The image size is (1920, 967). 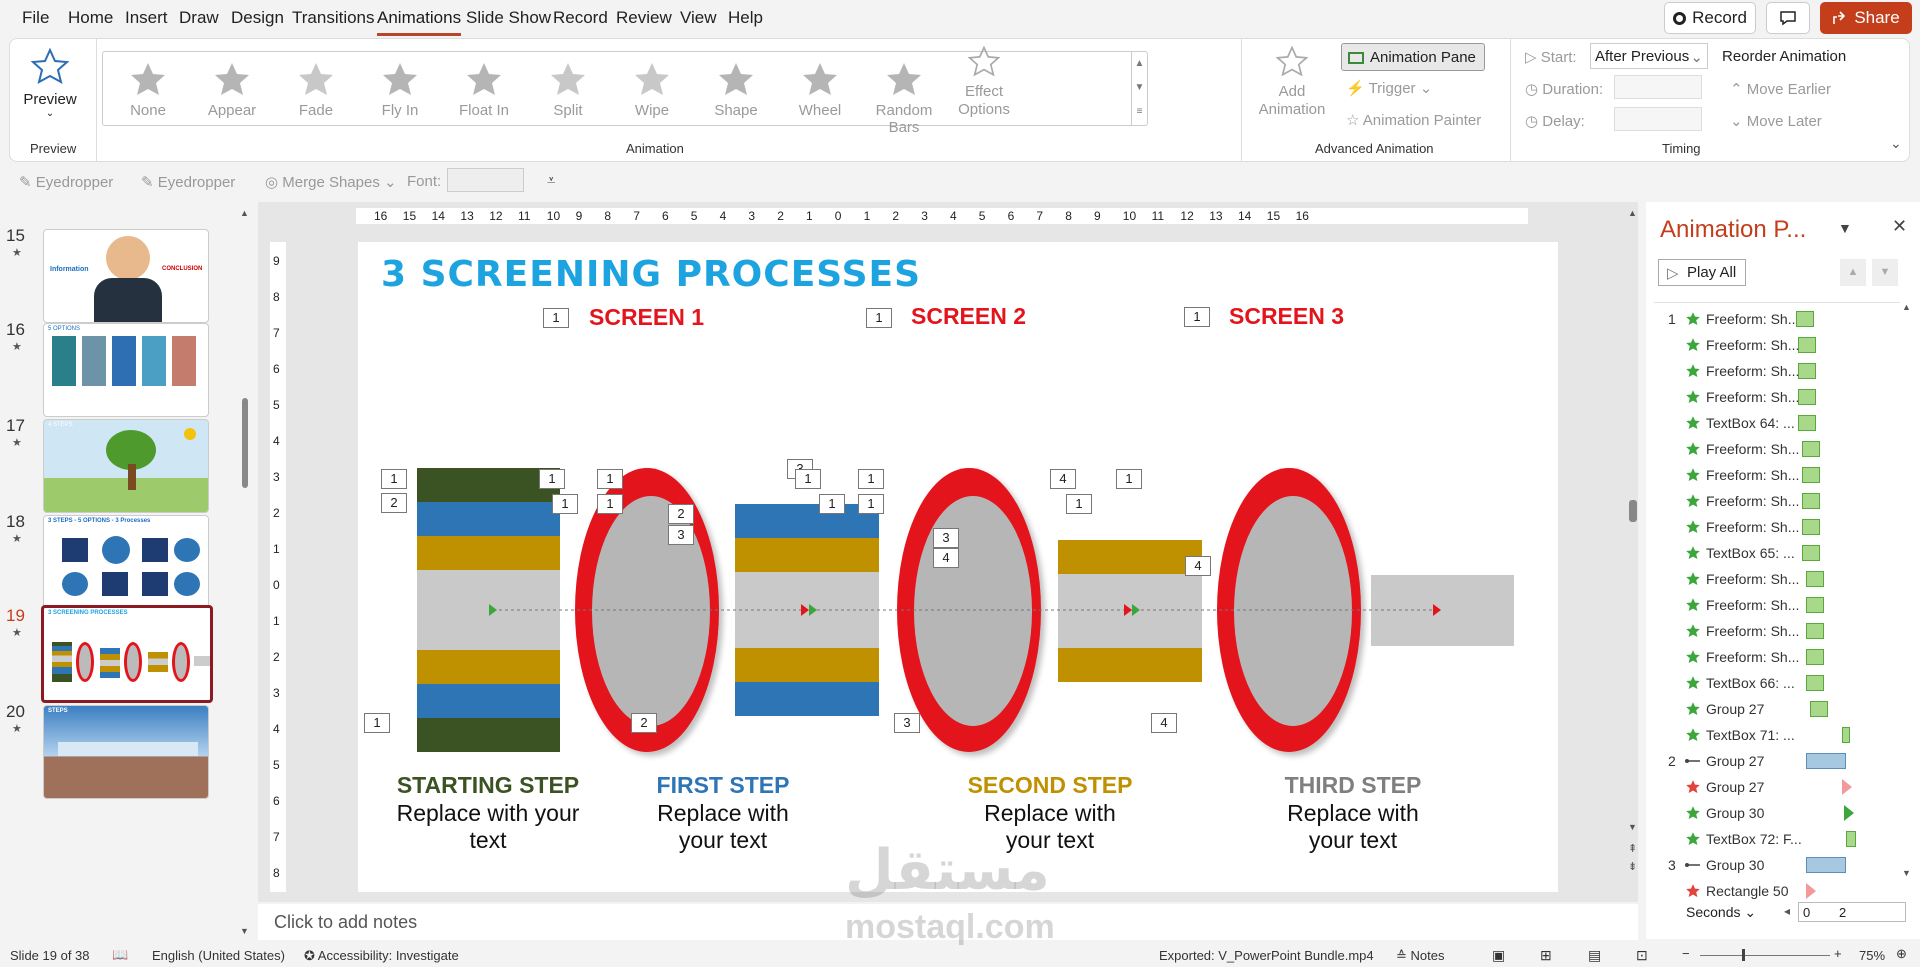 I want to click on timeline-prev-icon: ◂, so click(x=1787, y=911).